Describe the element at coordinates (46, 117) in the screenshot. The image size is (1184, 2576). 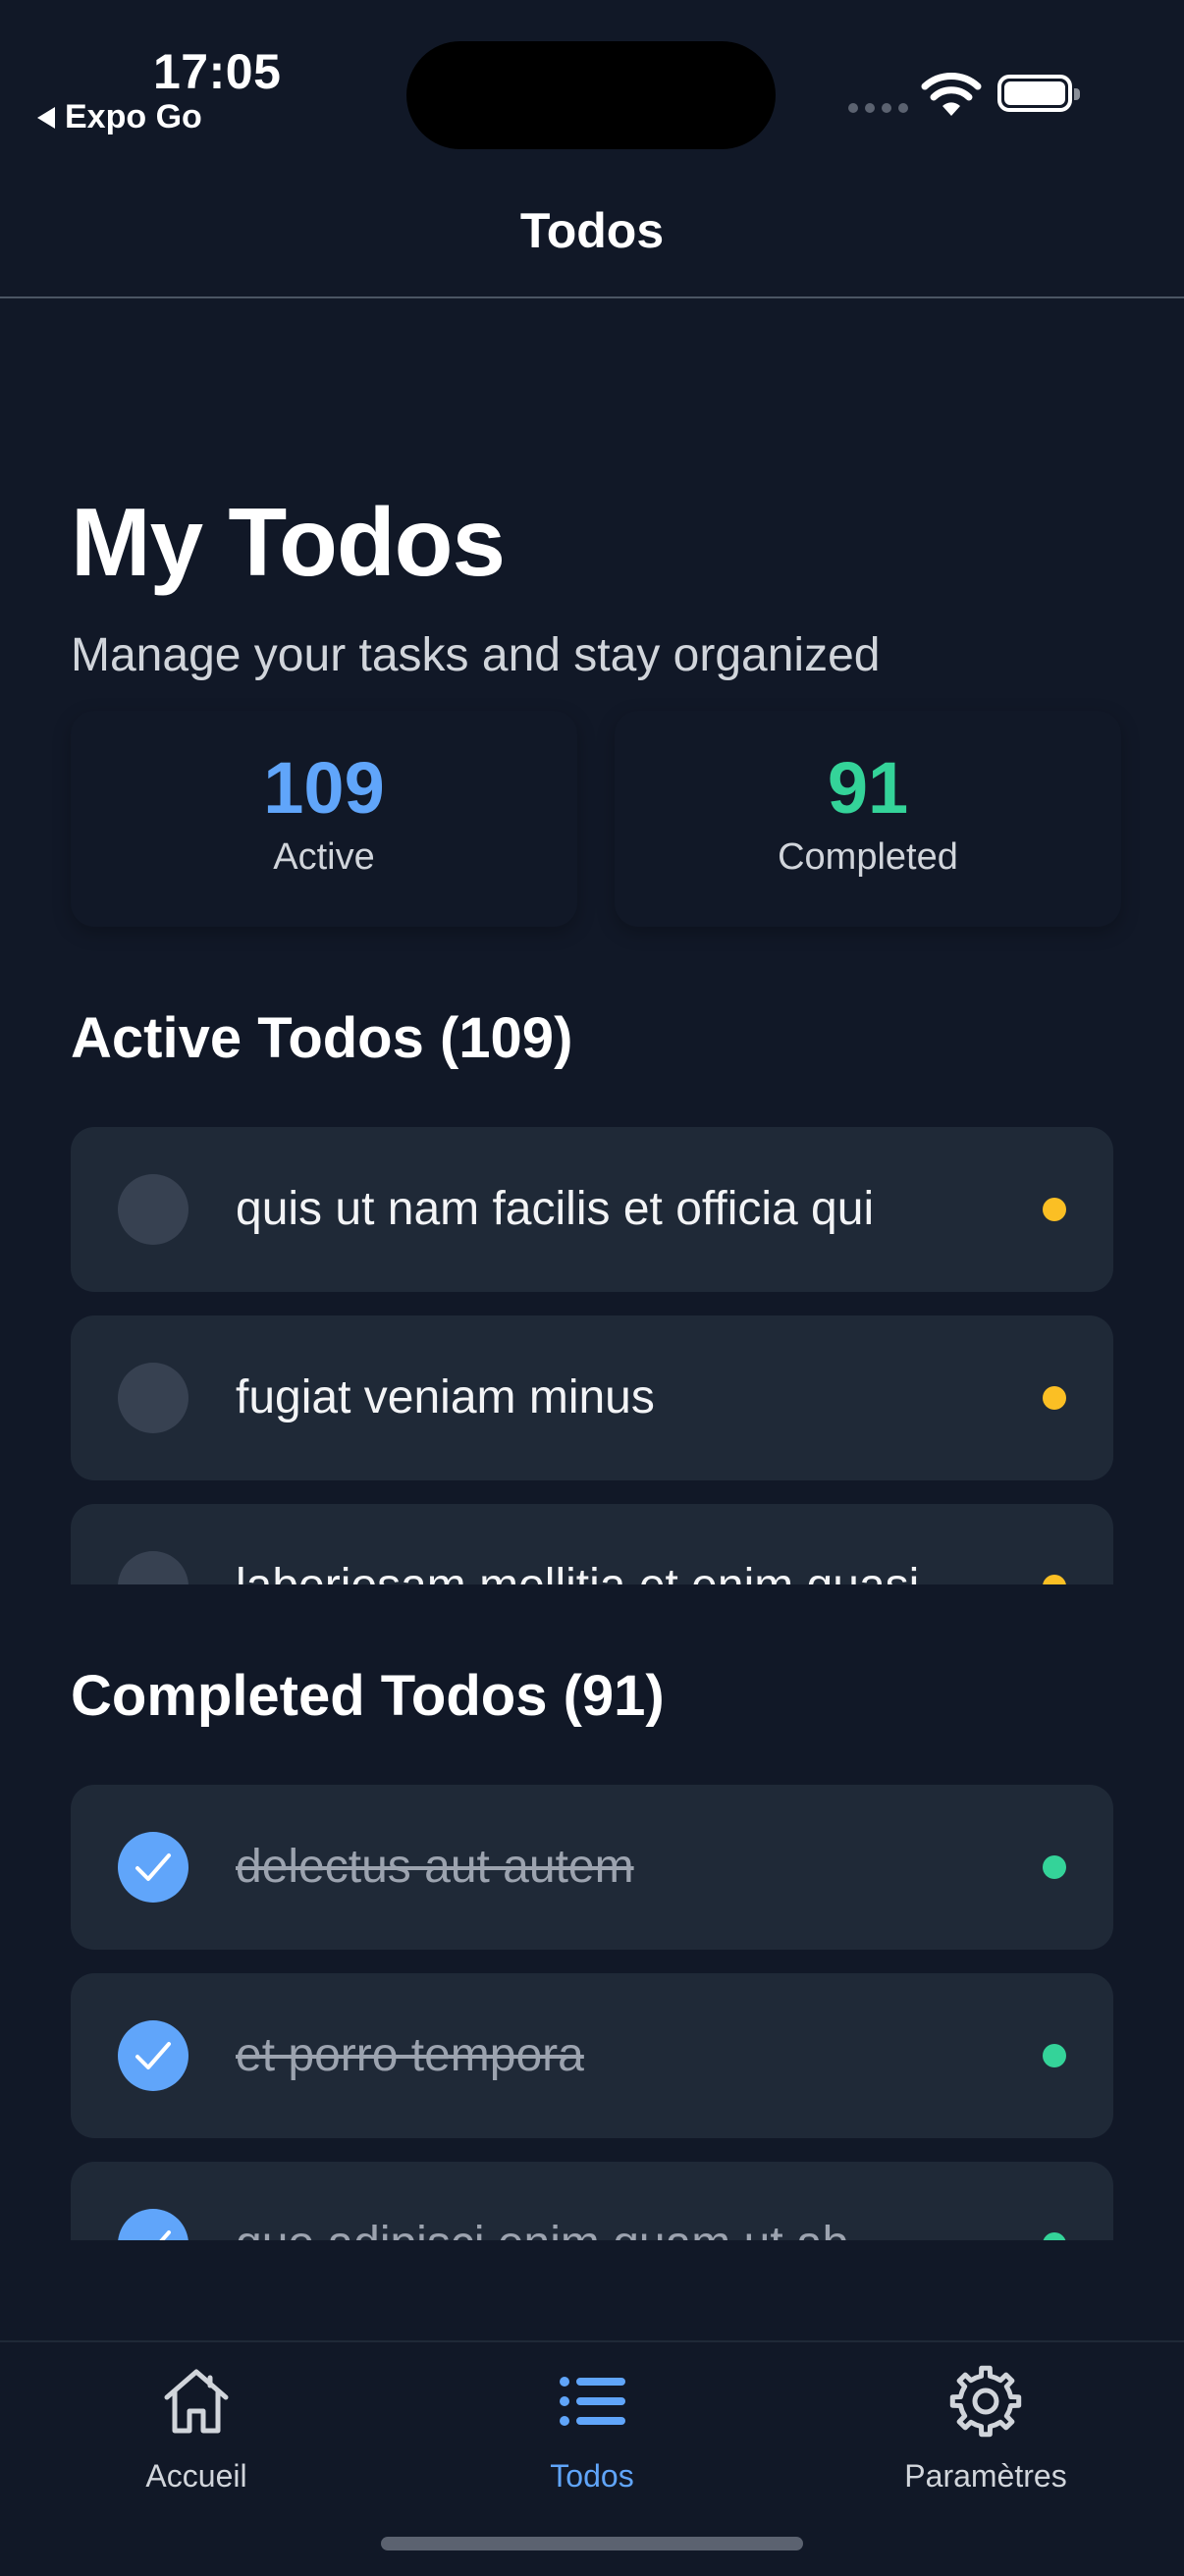
I see `back-arrow-icon` at that location.